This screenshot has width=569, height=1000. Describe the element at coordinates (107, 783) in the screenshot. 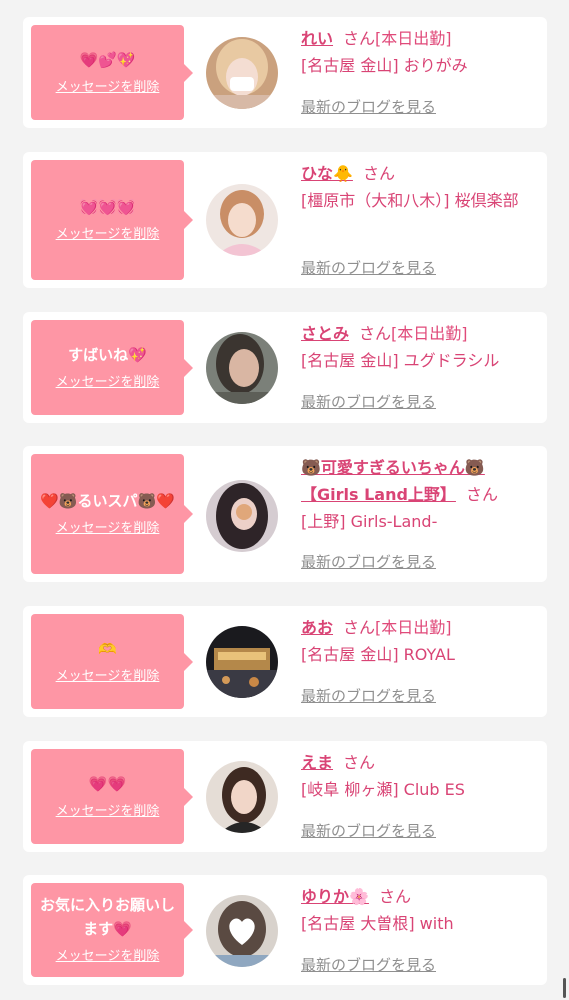

I see `message-text: 💗💗` at that location.